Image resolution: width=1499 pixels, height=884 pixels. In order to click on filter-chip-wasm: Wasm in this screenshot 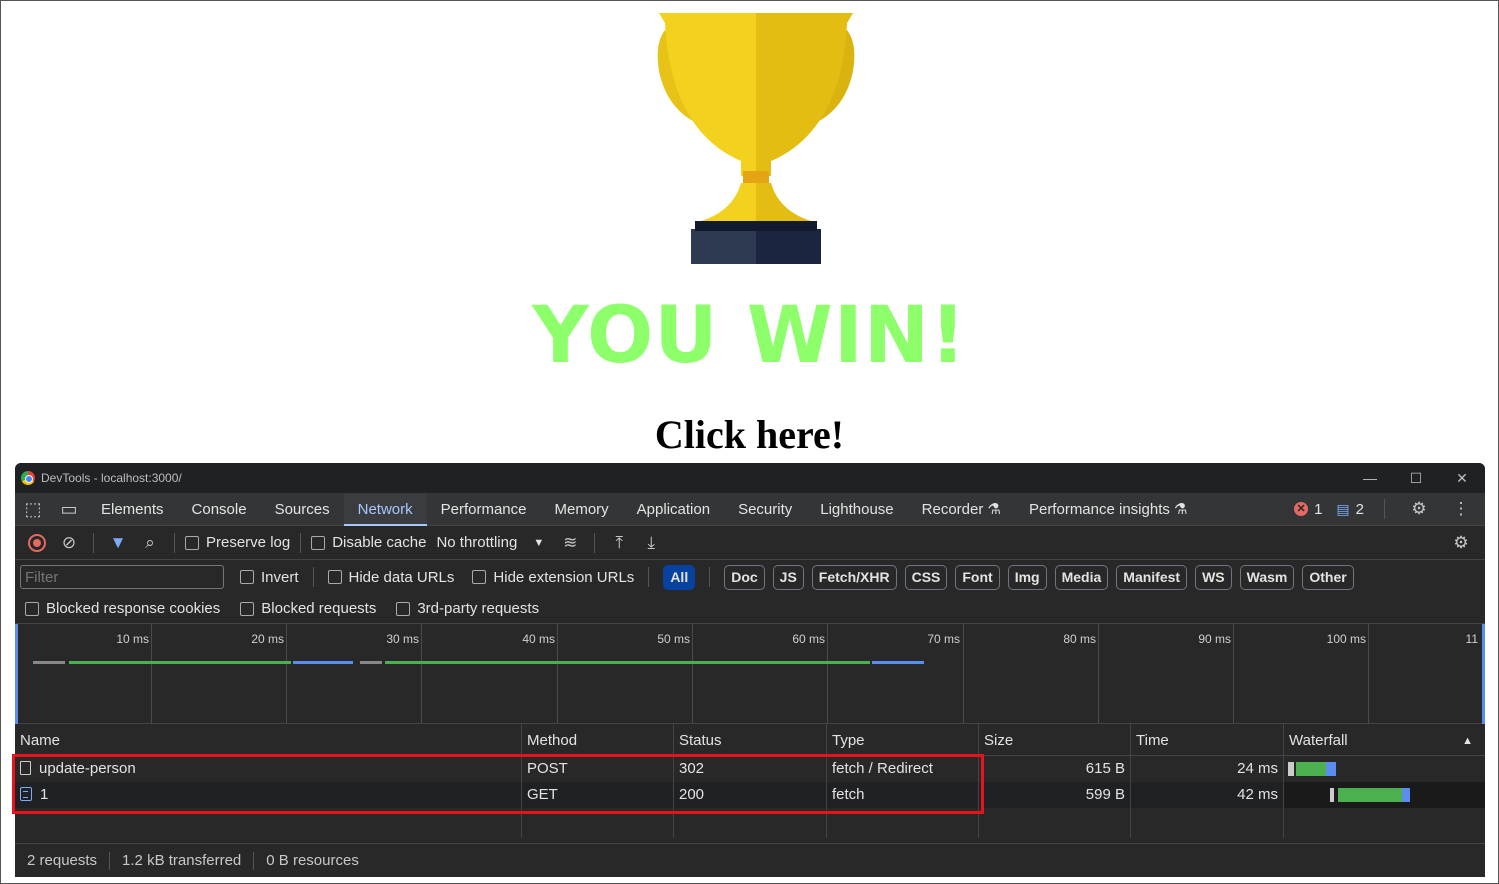, I will do `click(1267, 577)`.